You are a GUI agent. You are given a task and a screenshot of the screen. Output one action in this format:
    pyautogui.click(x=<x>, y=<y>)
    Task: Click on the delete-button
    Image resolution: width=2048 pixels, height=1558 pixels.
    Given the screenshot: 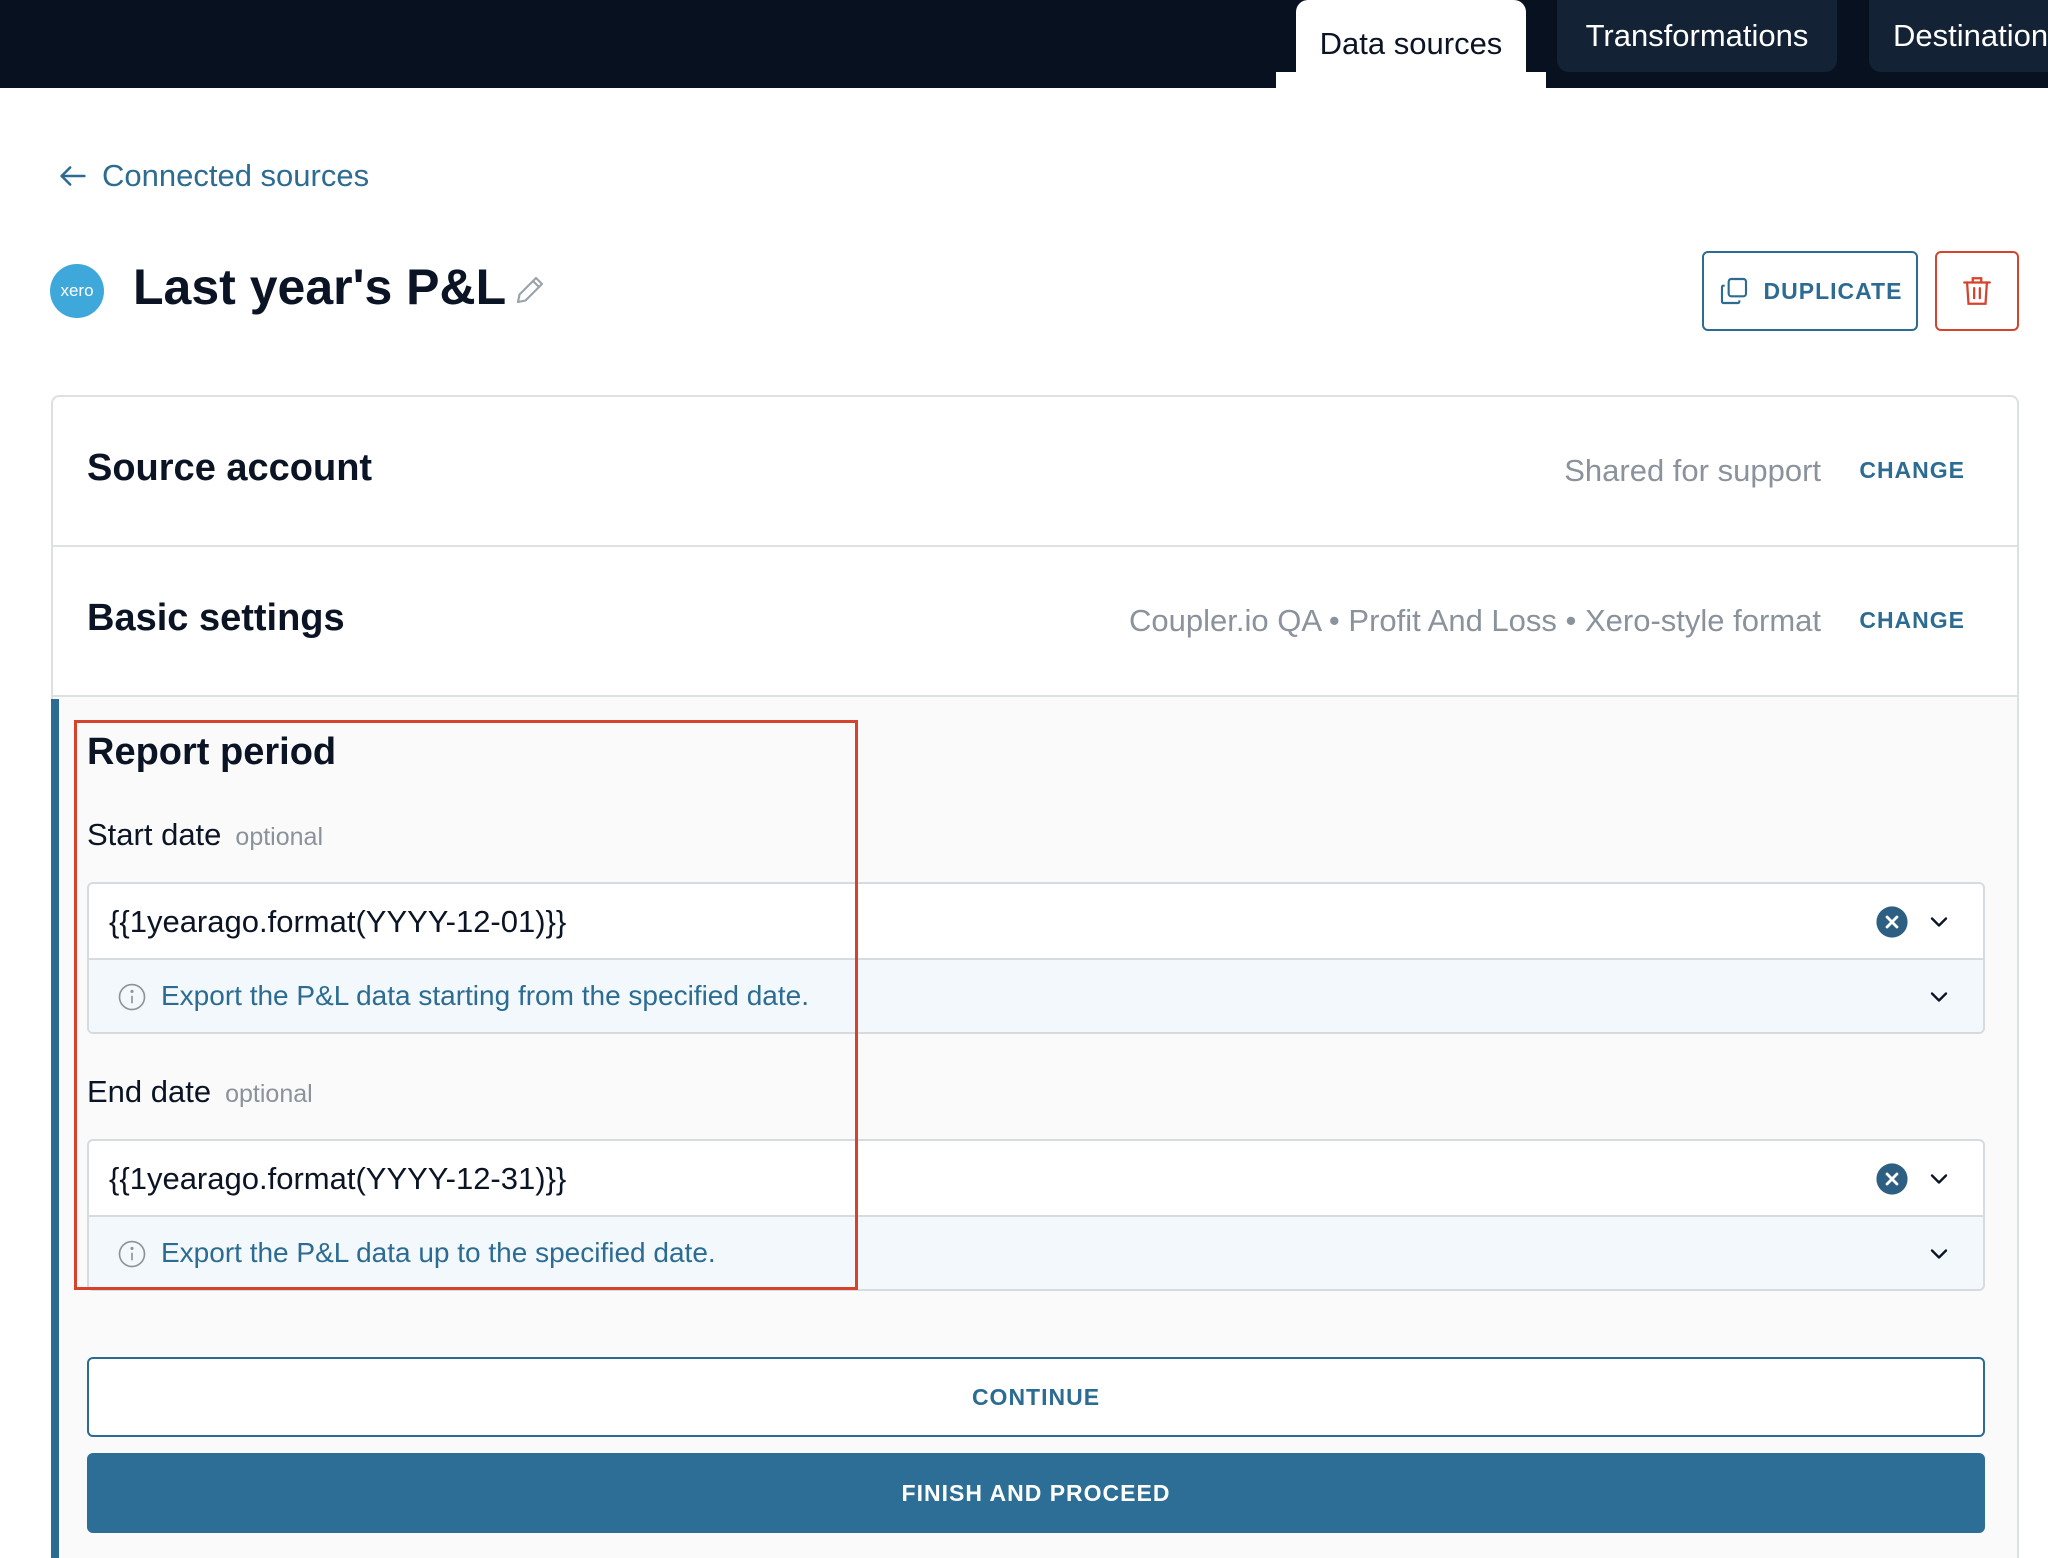 What is the action you would take?
    pyautogui.click(x=1977, y=291)
    